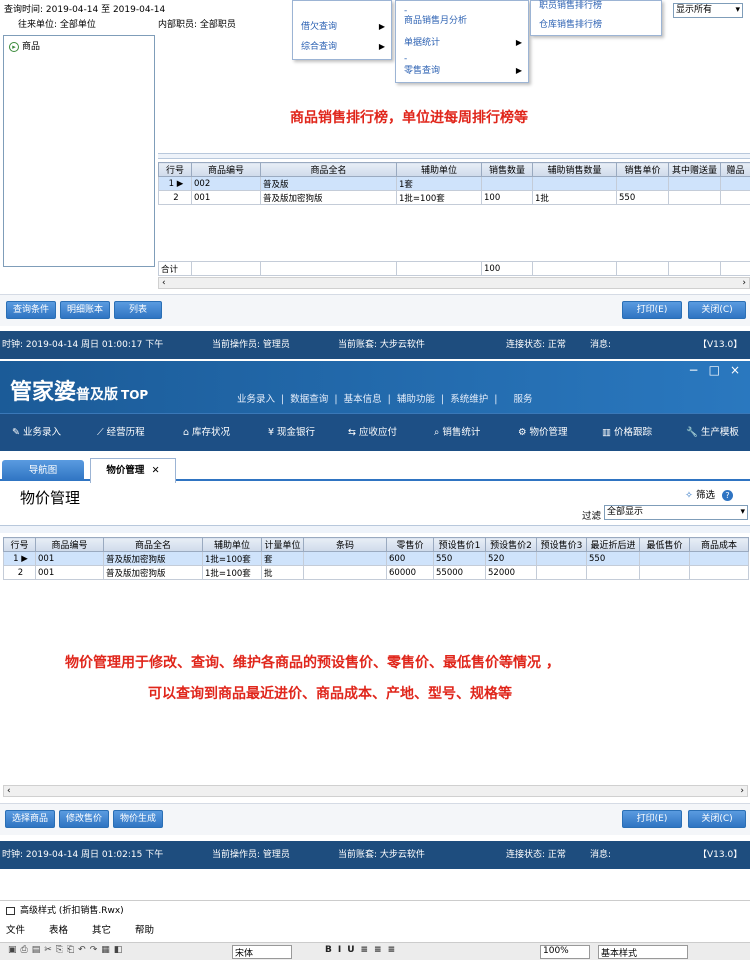 The width and height of the screenshot is (750, 960). Describe the element at coordinates (454, 197) in the screenshot. I see `table-row: 2 001 普及版加密狗版 1批=100套 100 1批 550` at that location.